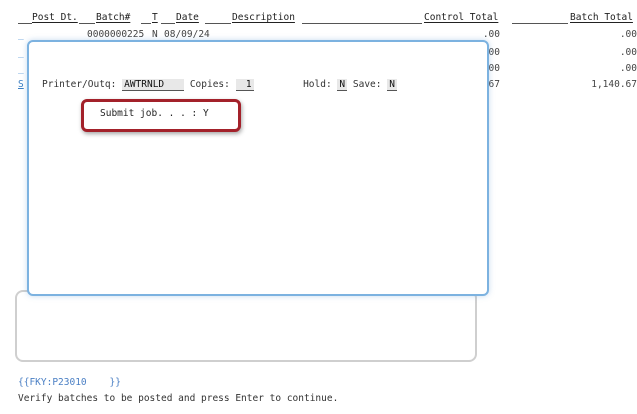 The height and width of the screenshot is (414, 637). I want to click on save-label: Save:, so click(367, 84).